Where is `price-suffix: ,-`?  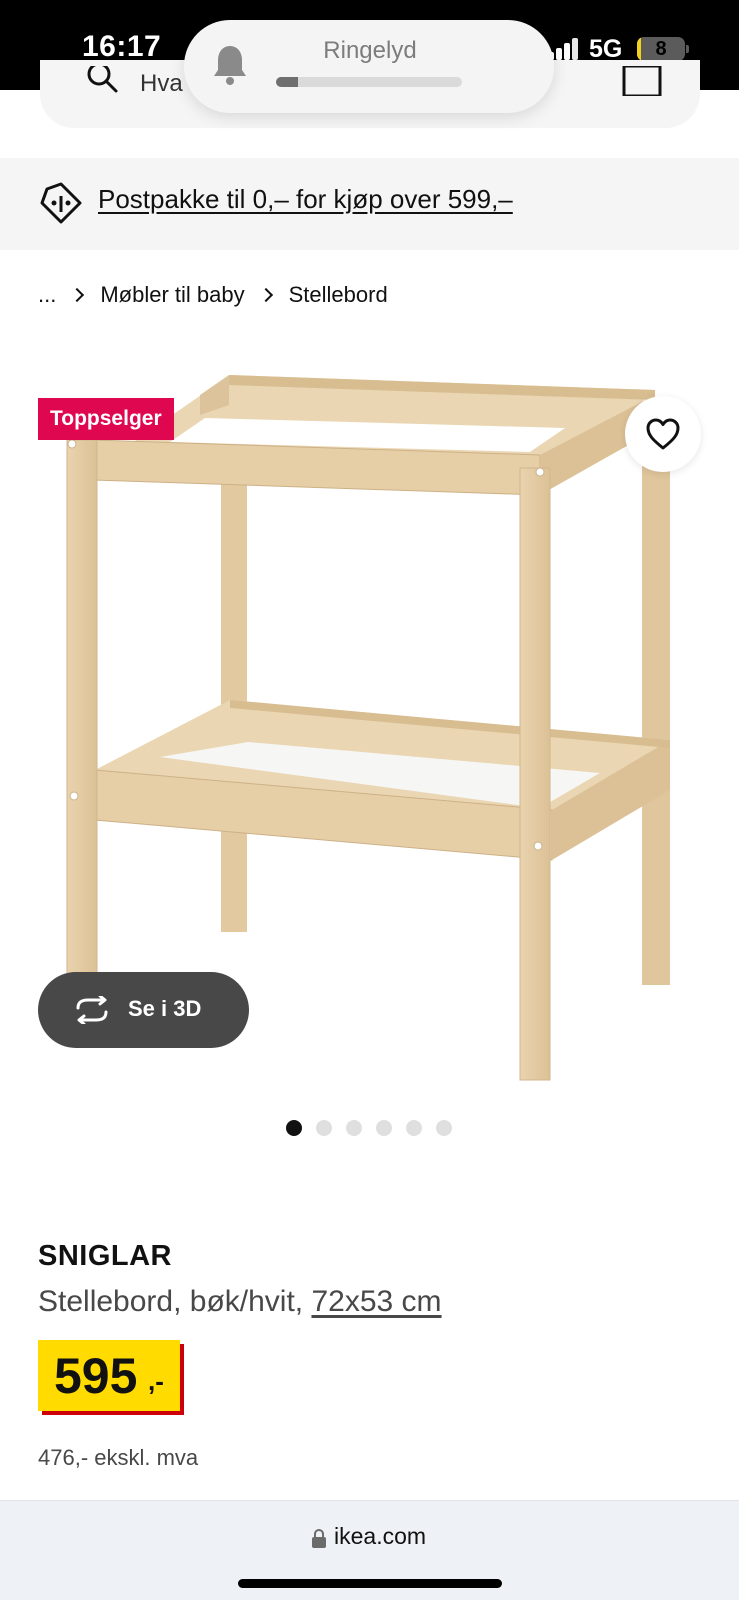 price-suffix: ,- is located at coordinates (156, 1381).